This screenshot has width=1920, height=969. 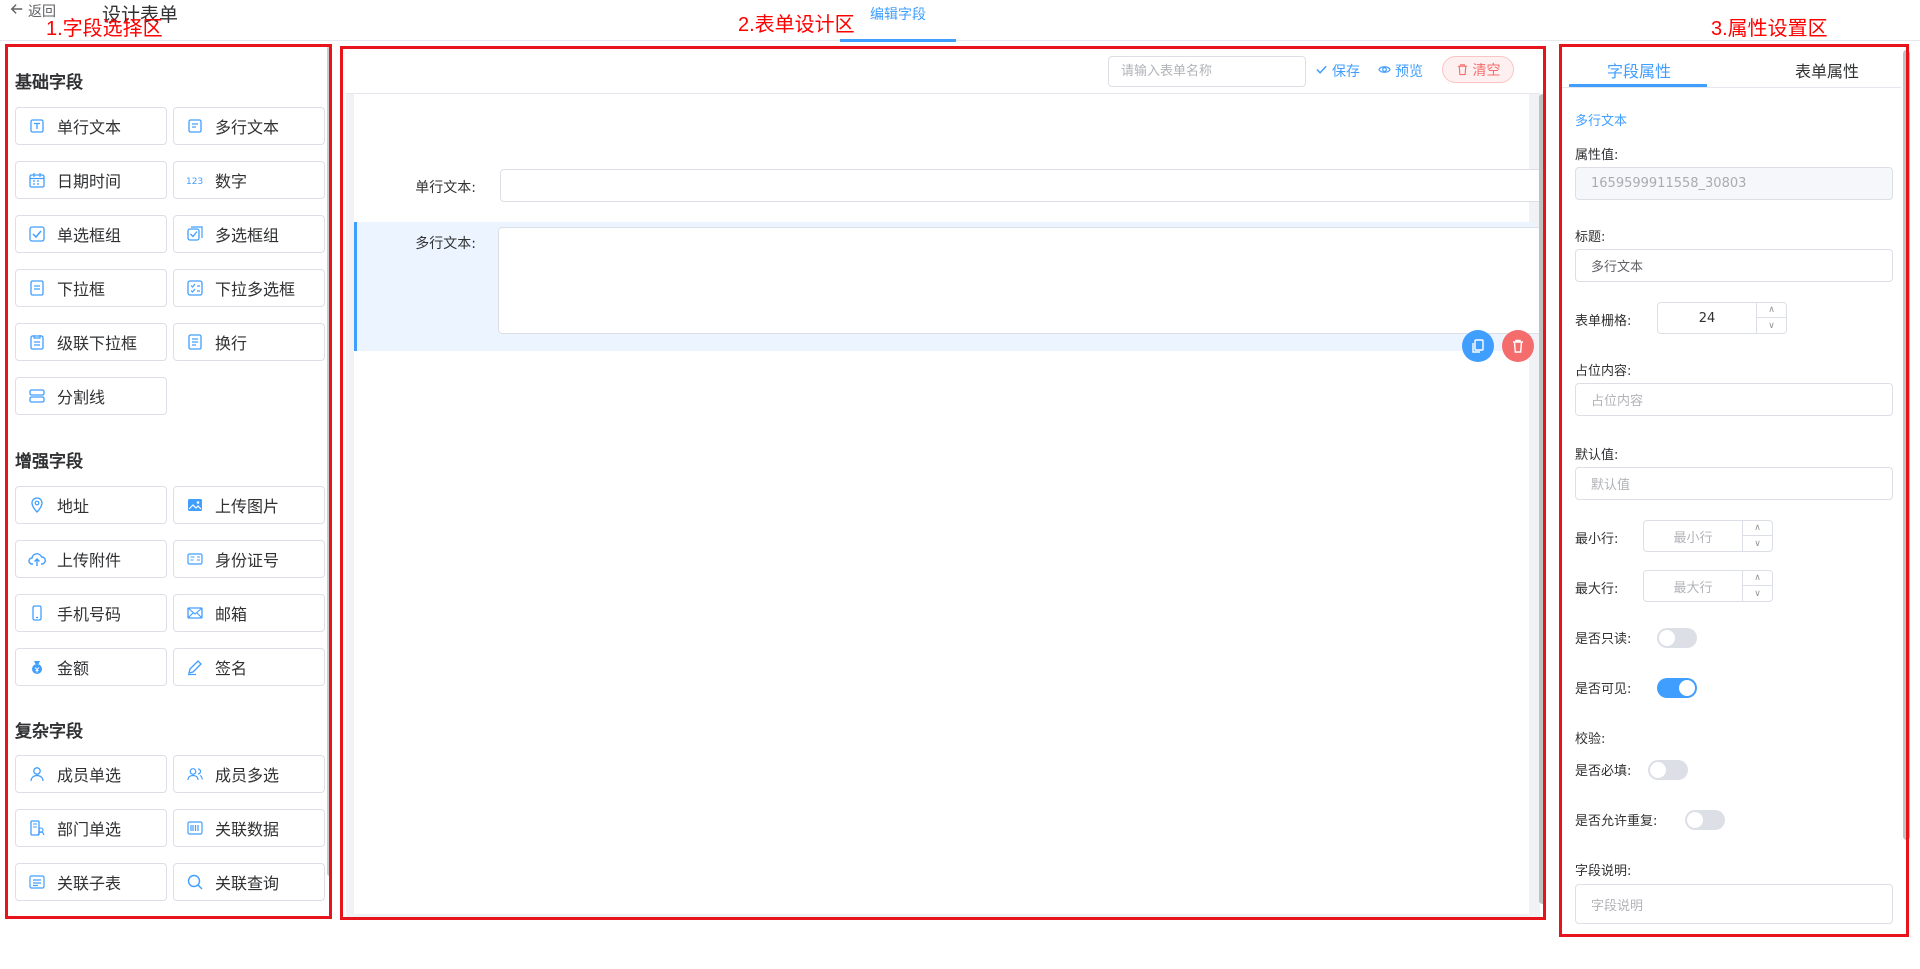 I want to click on prop-value-field: 1659599911558_30803, so click(x=1734, y=183).